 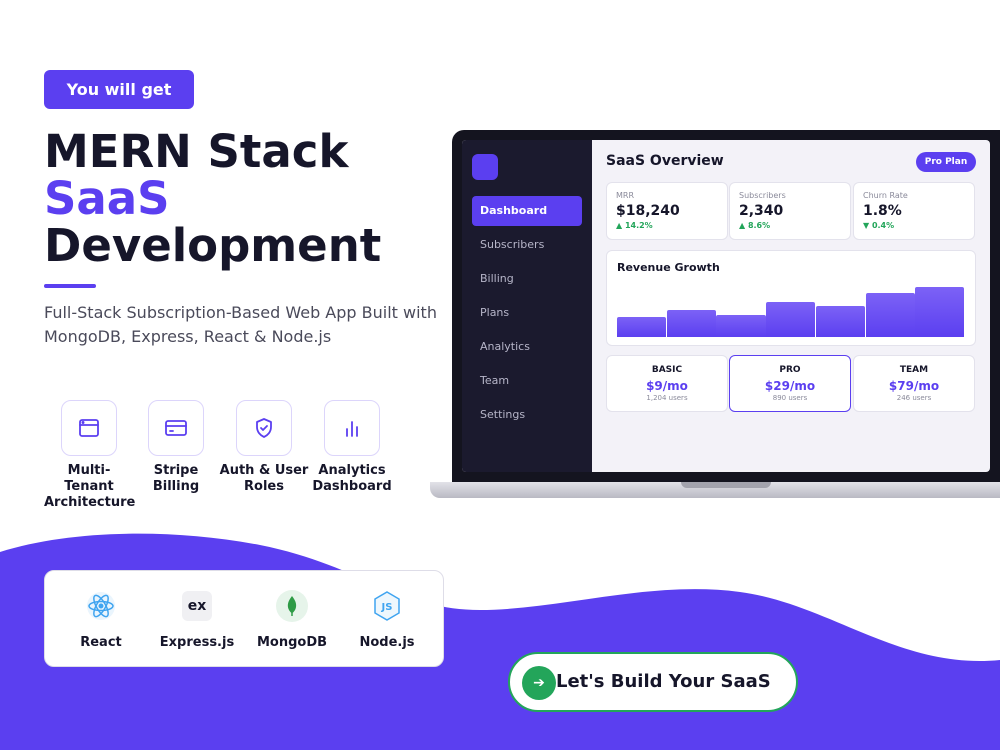 I want to click on shield-check-icon, so click(x=264, y=428).